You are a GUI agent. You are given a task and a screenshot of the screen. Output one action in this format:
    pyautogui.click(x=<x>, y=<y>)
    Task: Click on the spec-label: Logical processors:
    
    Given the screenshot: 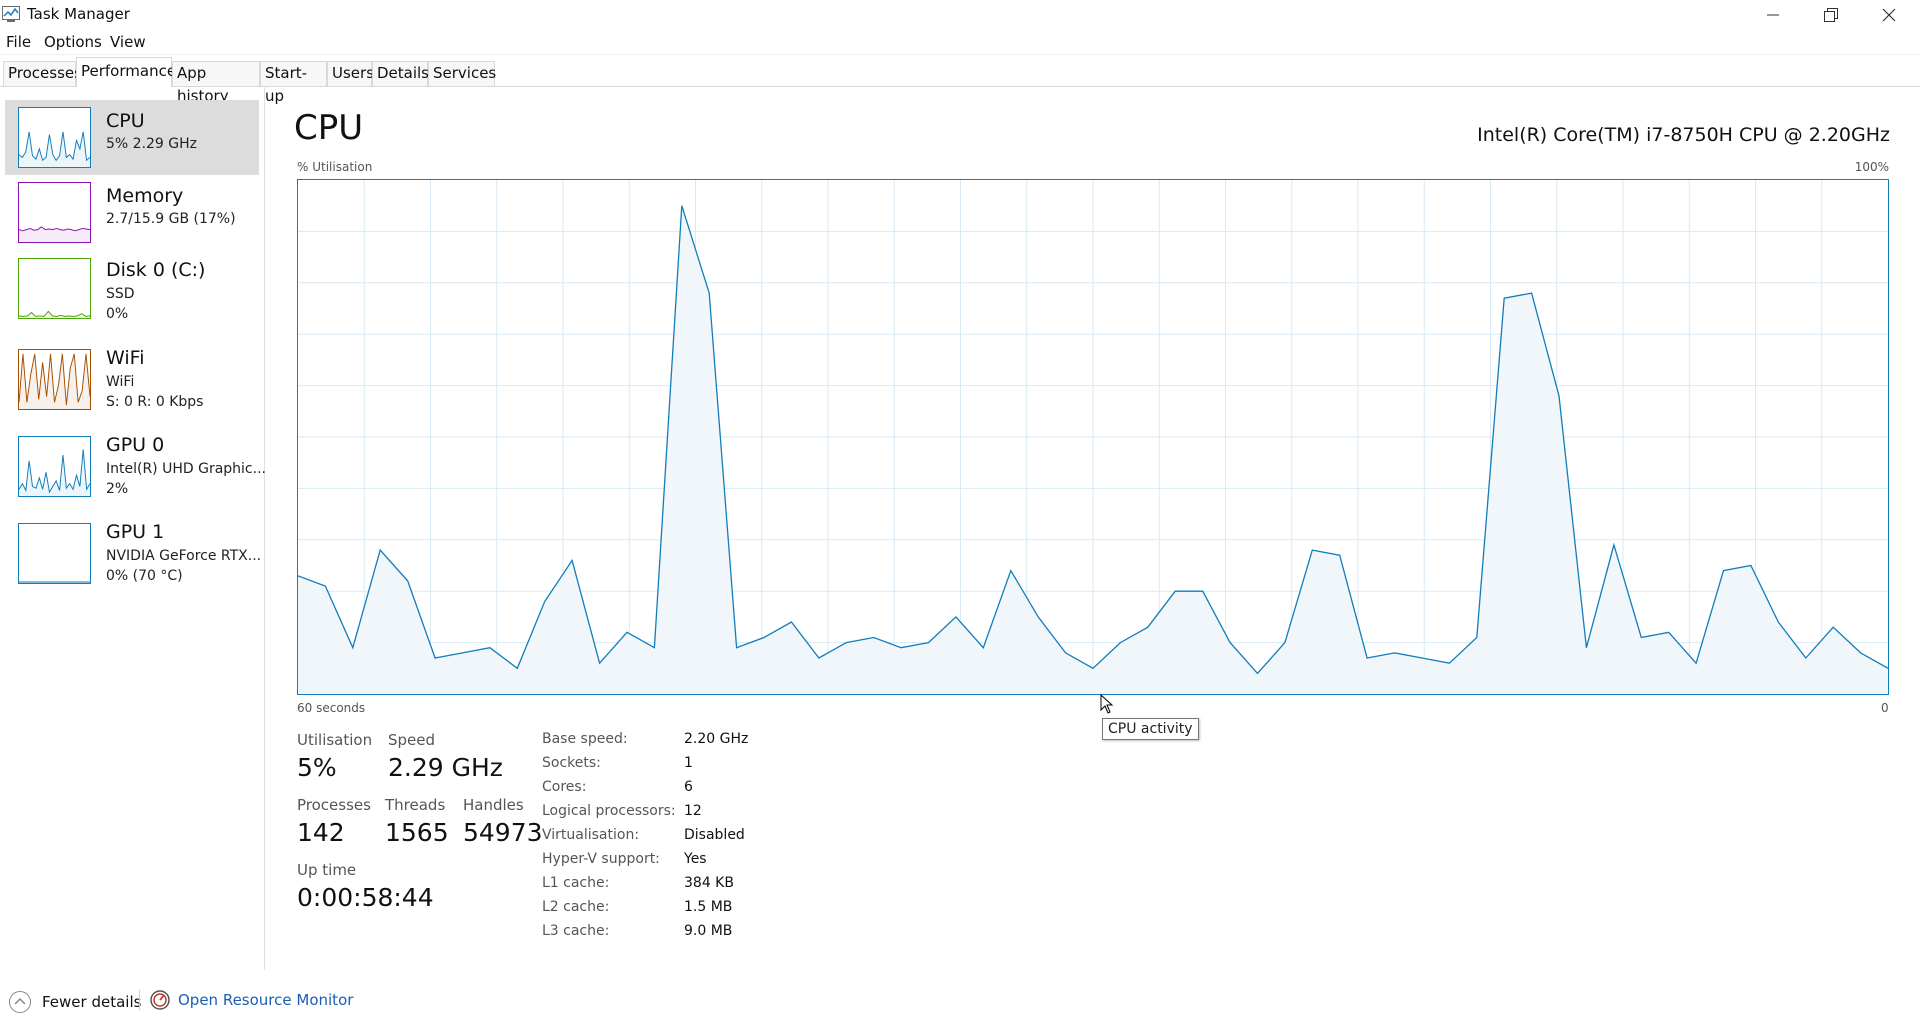 What is the action you would take?
    pyautogui.click(x=609, y=811)
    